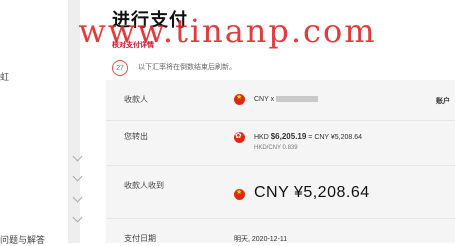  What do you see at coordinates (4, 76) in the screenshot?
I see `nav-fragment-label: 虹` at bounding box center [4, 76].